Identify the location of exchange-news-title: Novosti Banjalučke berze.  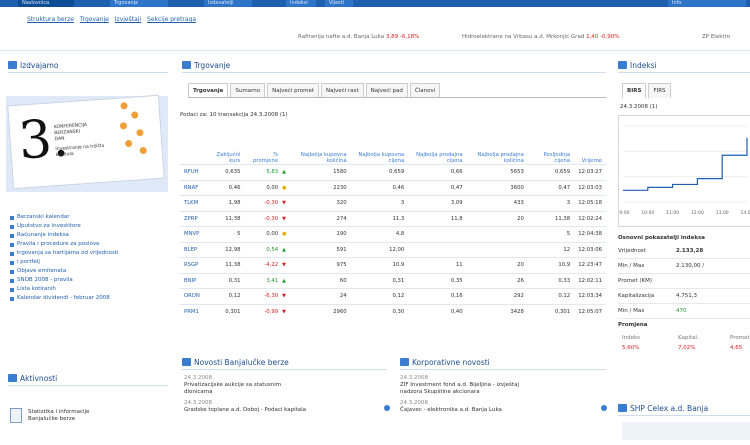
(284, 363).